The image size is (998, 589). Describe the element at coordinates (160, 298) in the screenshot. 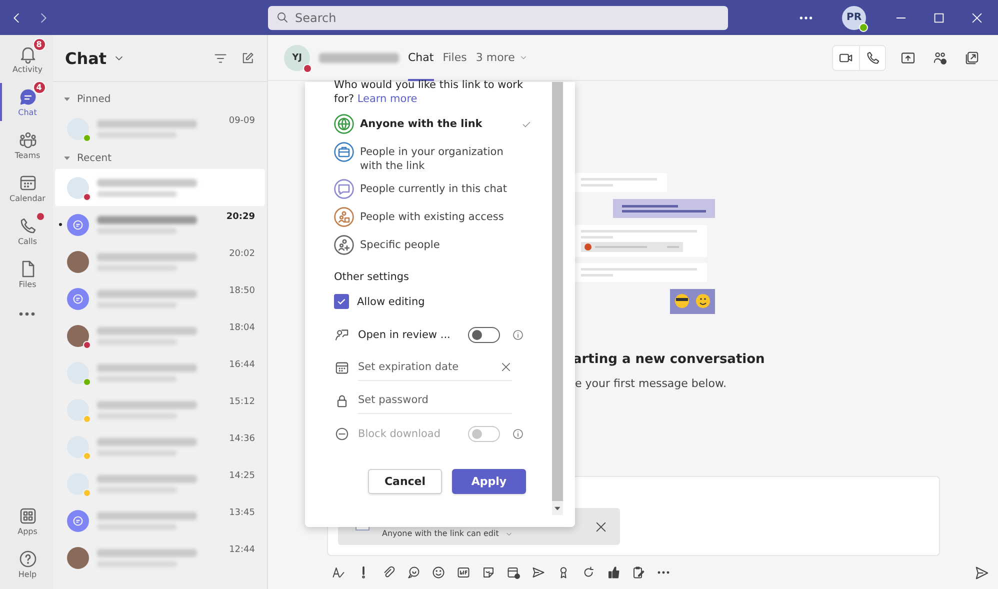

I see `chat-item: 18:50` at that location.